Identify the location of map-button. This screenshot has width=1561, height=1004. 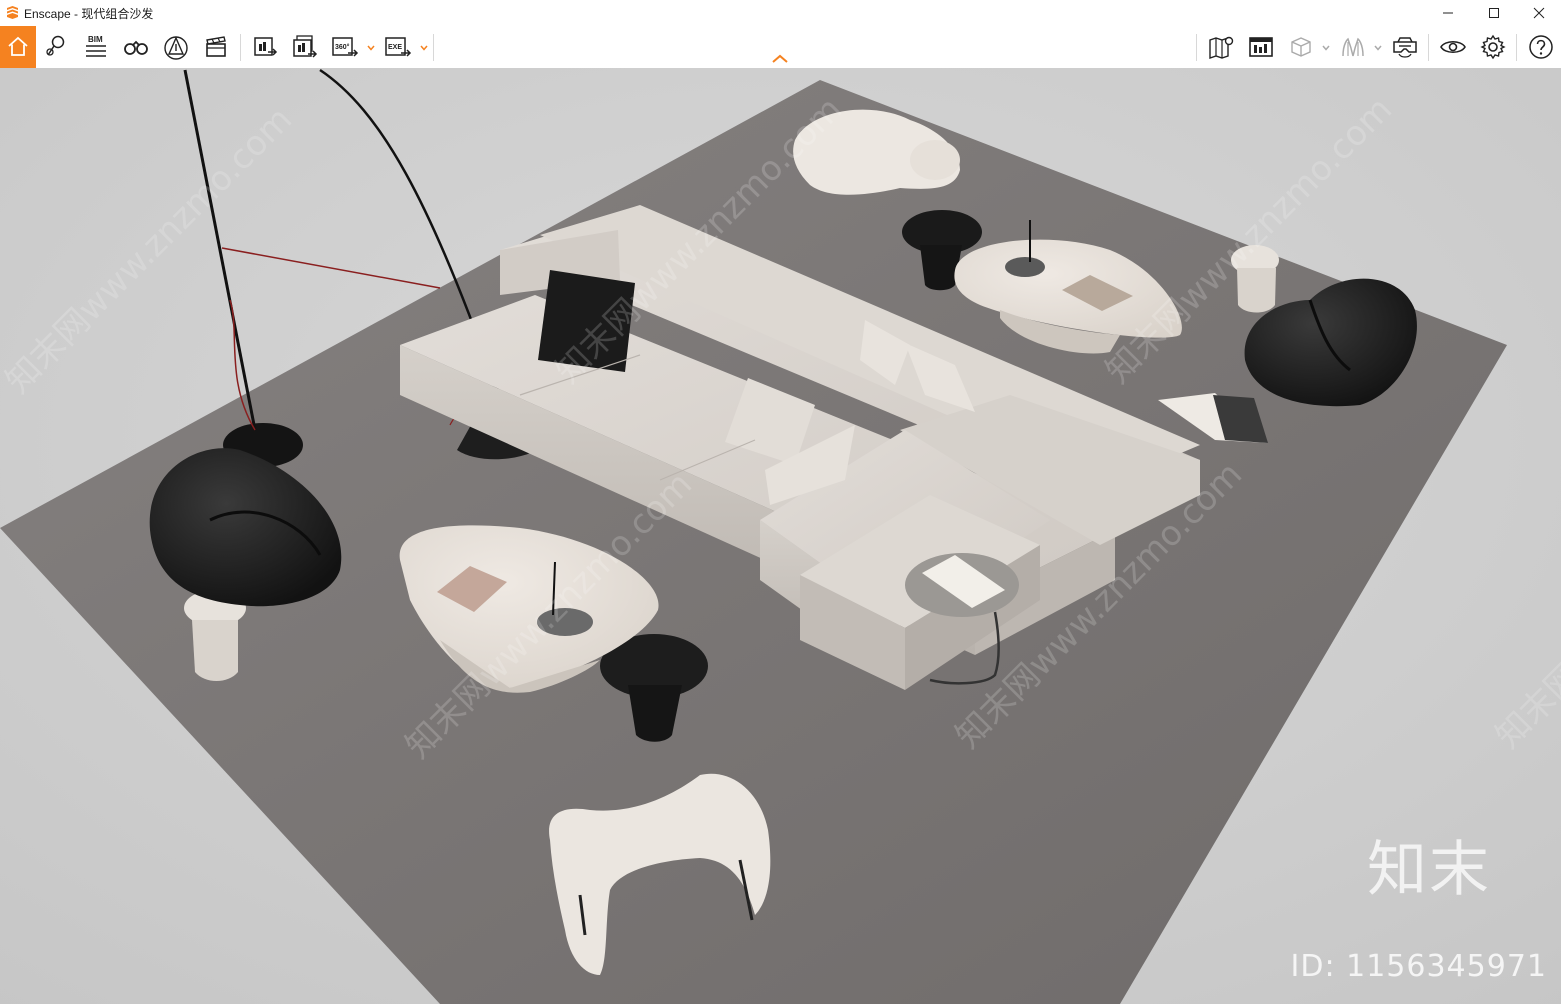
(1221, 47).